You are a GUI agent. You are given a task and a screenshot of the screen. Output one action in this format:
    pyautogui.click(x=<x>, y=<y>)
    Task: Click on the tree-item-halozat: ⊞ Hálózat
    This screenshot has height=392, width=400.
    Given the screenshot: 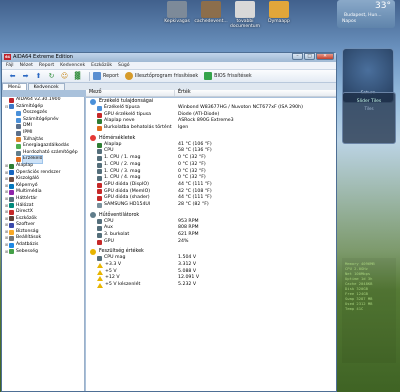 What is the action you would take?
    pyautogui.click(x=43, y=206)
    